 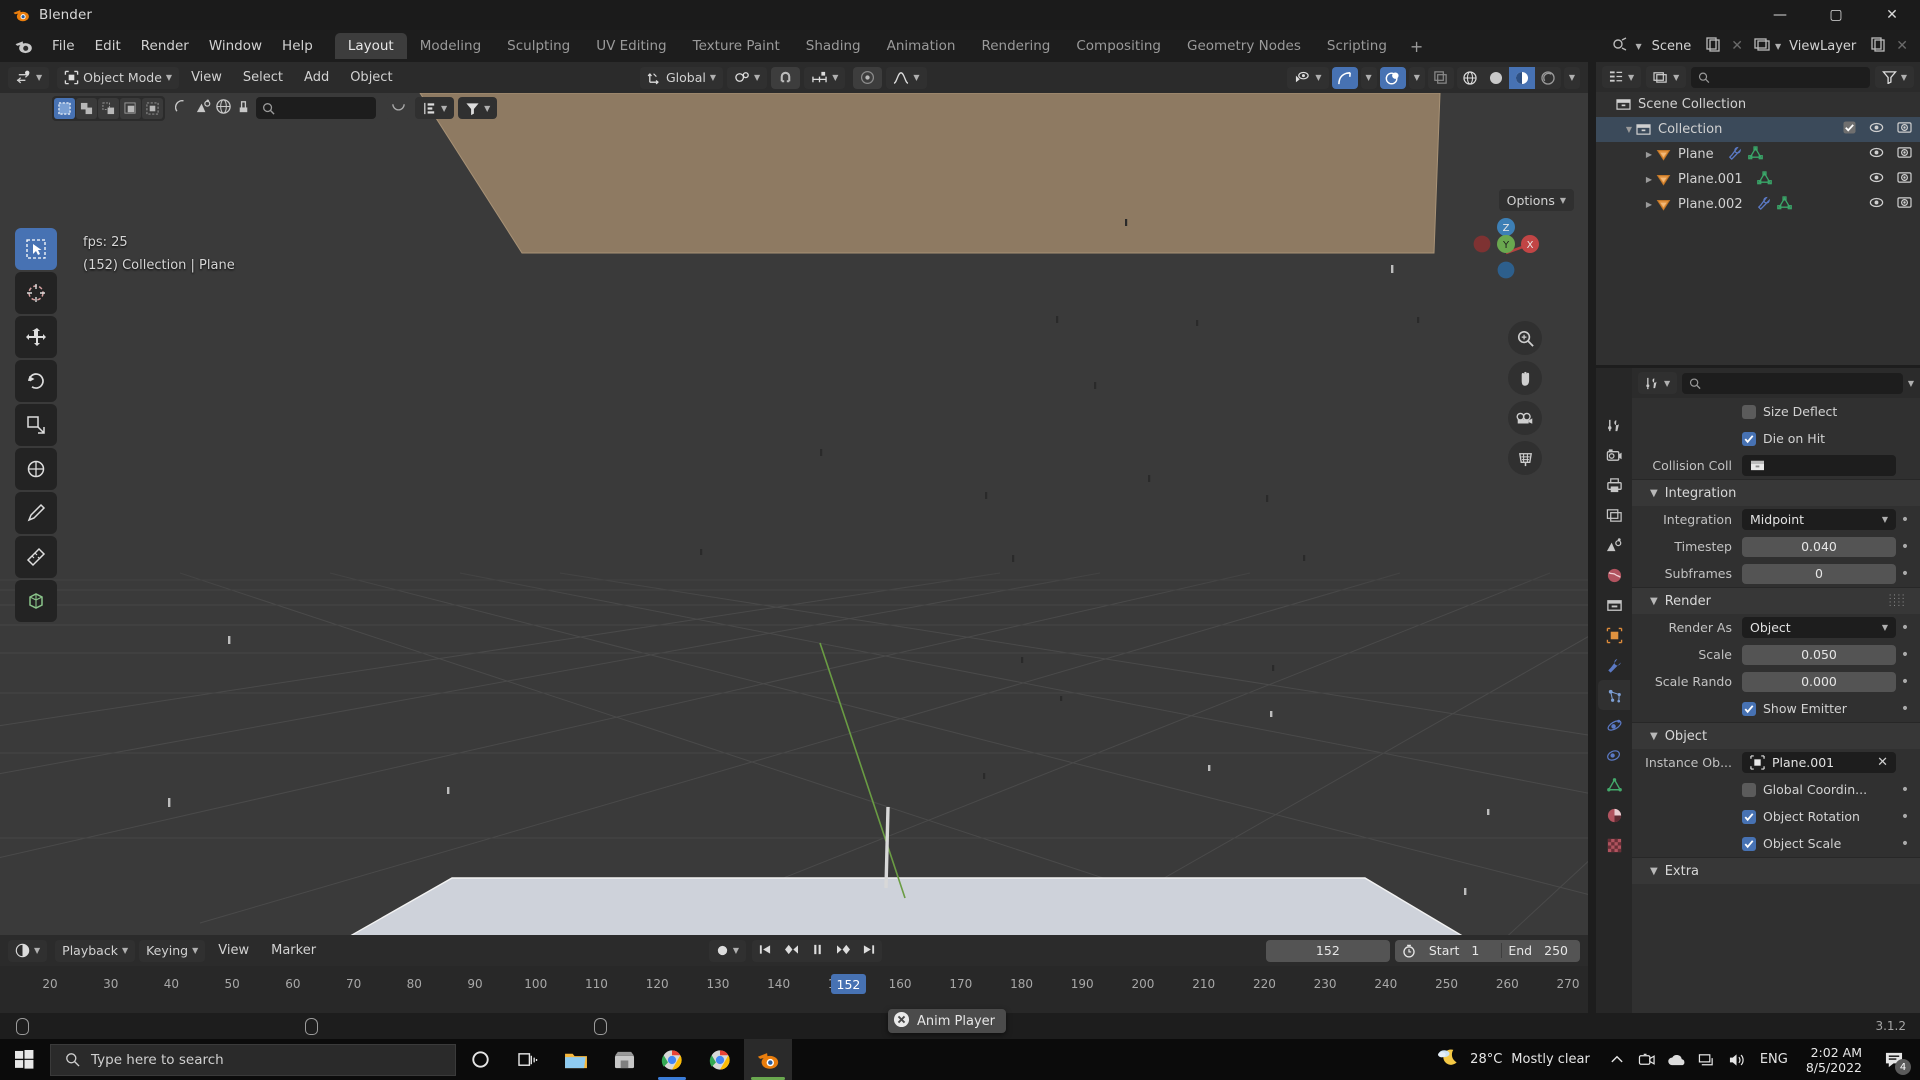 I want to click on network-icon, so click(x=1707, y=1059).